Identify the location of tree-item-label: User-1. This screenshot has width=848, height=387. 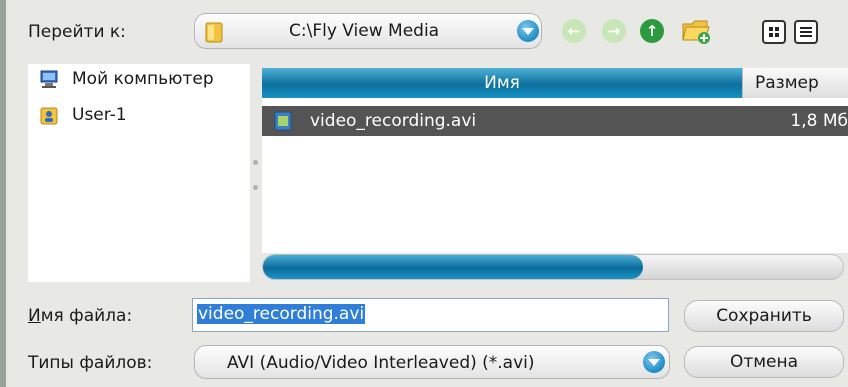
(99, 115).